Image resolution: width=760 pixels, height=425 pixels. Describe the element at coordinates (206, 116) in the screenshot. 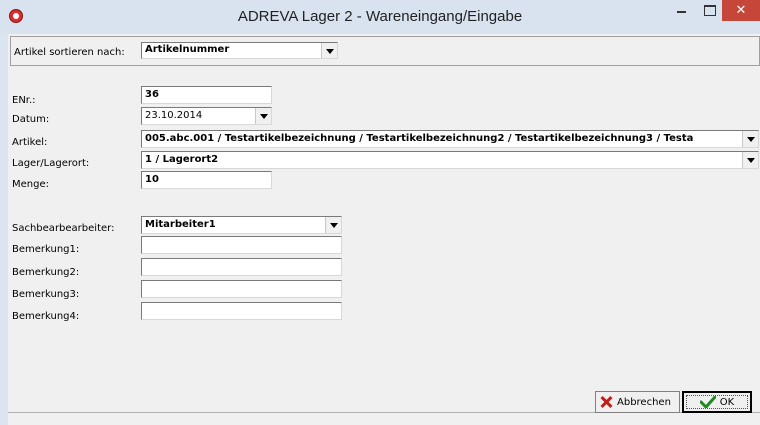

I see `datum-picker: 23.10.2014` at that location.